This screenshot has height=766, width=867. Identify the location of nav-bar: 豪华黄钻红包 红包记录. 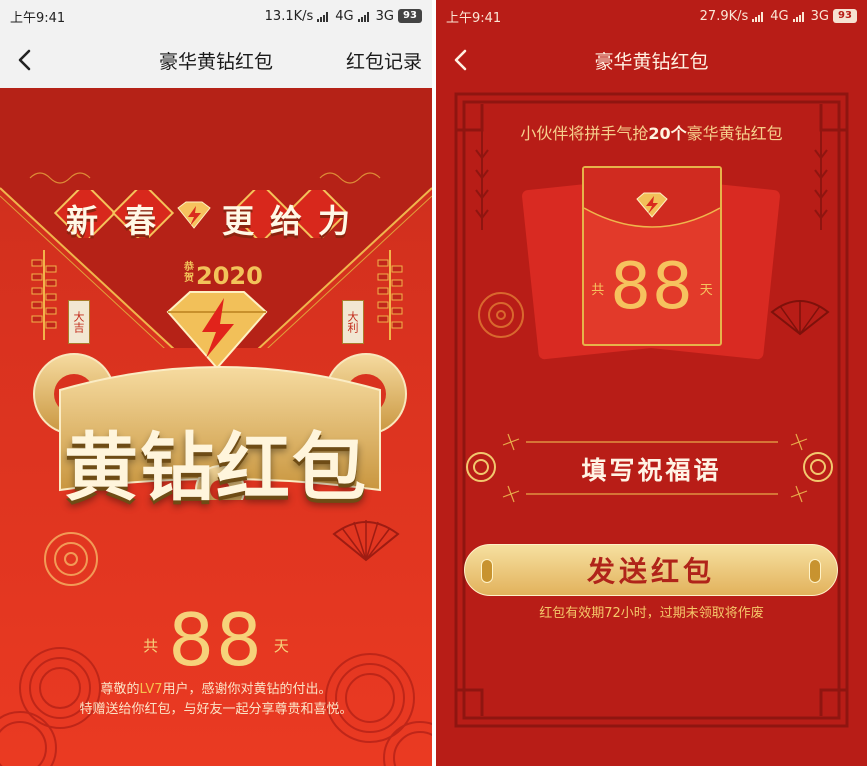
(216, 60).